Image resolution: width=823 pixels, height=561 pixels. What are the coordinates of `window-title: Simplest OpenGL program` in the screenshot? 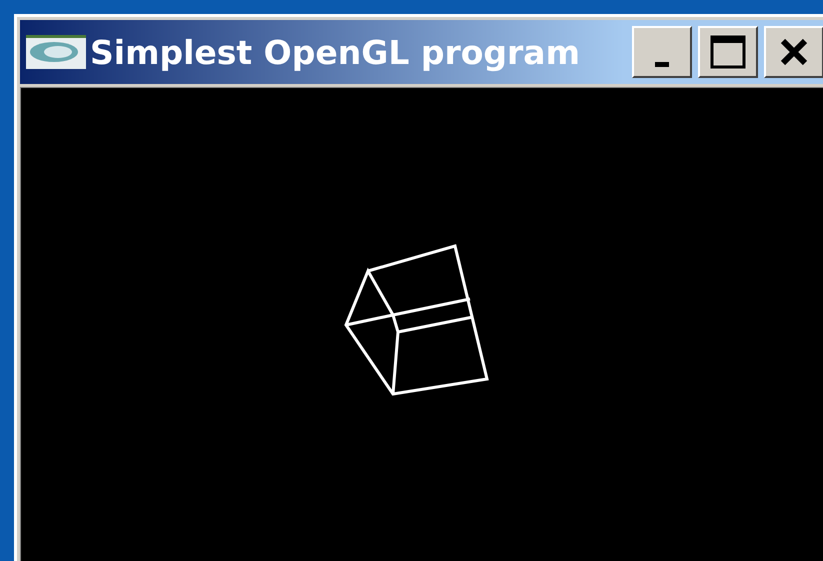 It's located at (335, 52).